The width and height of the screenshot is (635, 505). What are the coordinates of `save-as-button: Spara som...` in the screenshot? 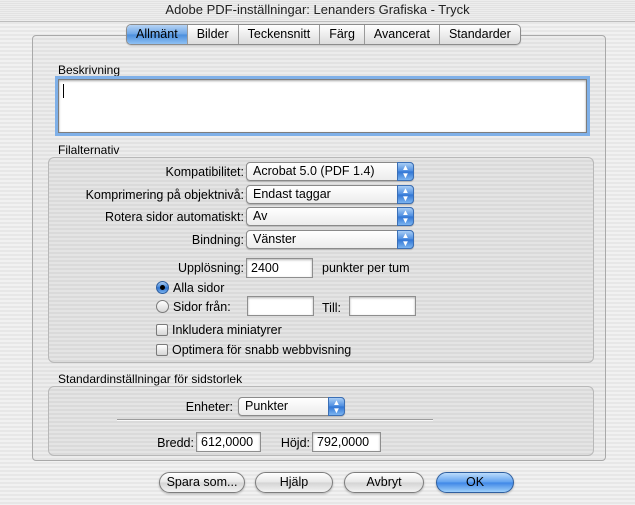 It's located at (202, 482).